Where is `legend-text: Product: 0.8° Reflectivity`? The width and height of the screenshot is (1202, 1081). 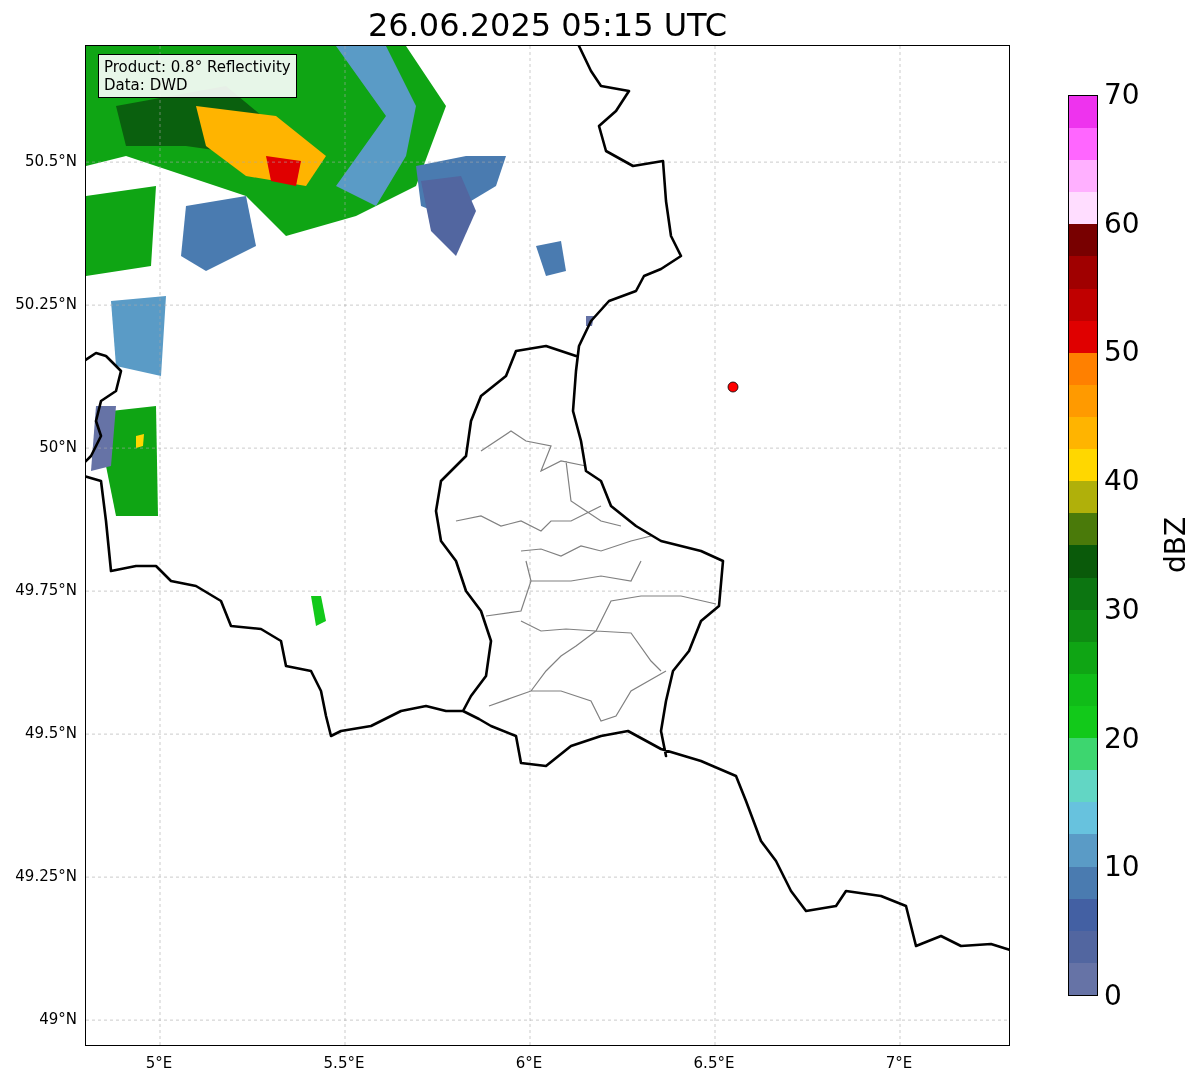 legend-text: Product: 0.8° Reflectivity is located at coordinates (197, 67).